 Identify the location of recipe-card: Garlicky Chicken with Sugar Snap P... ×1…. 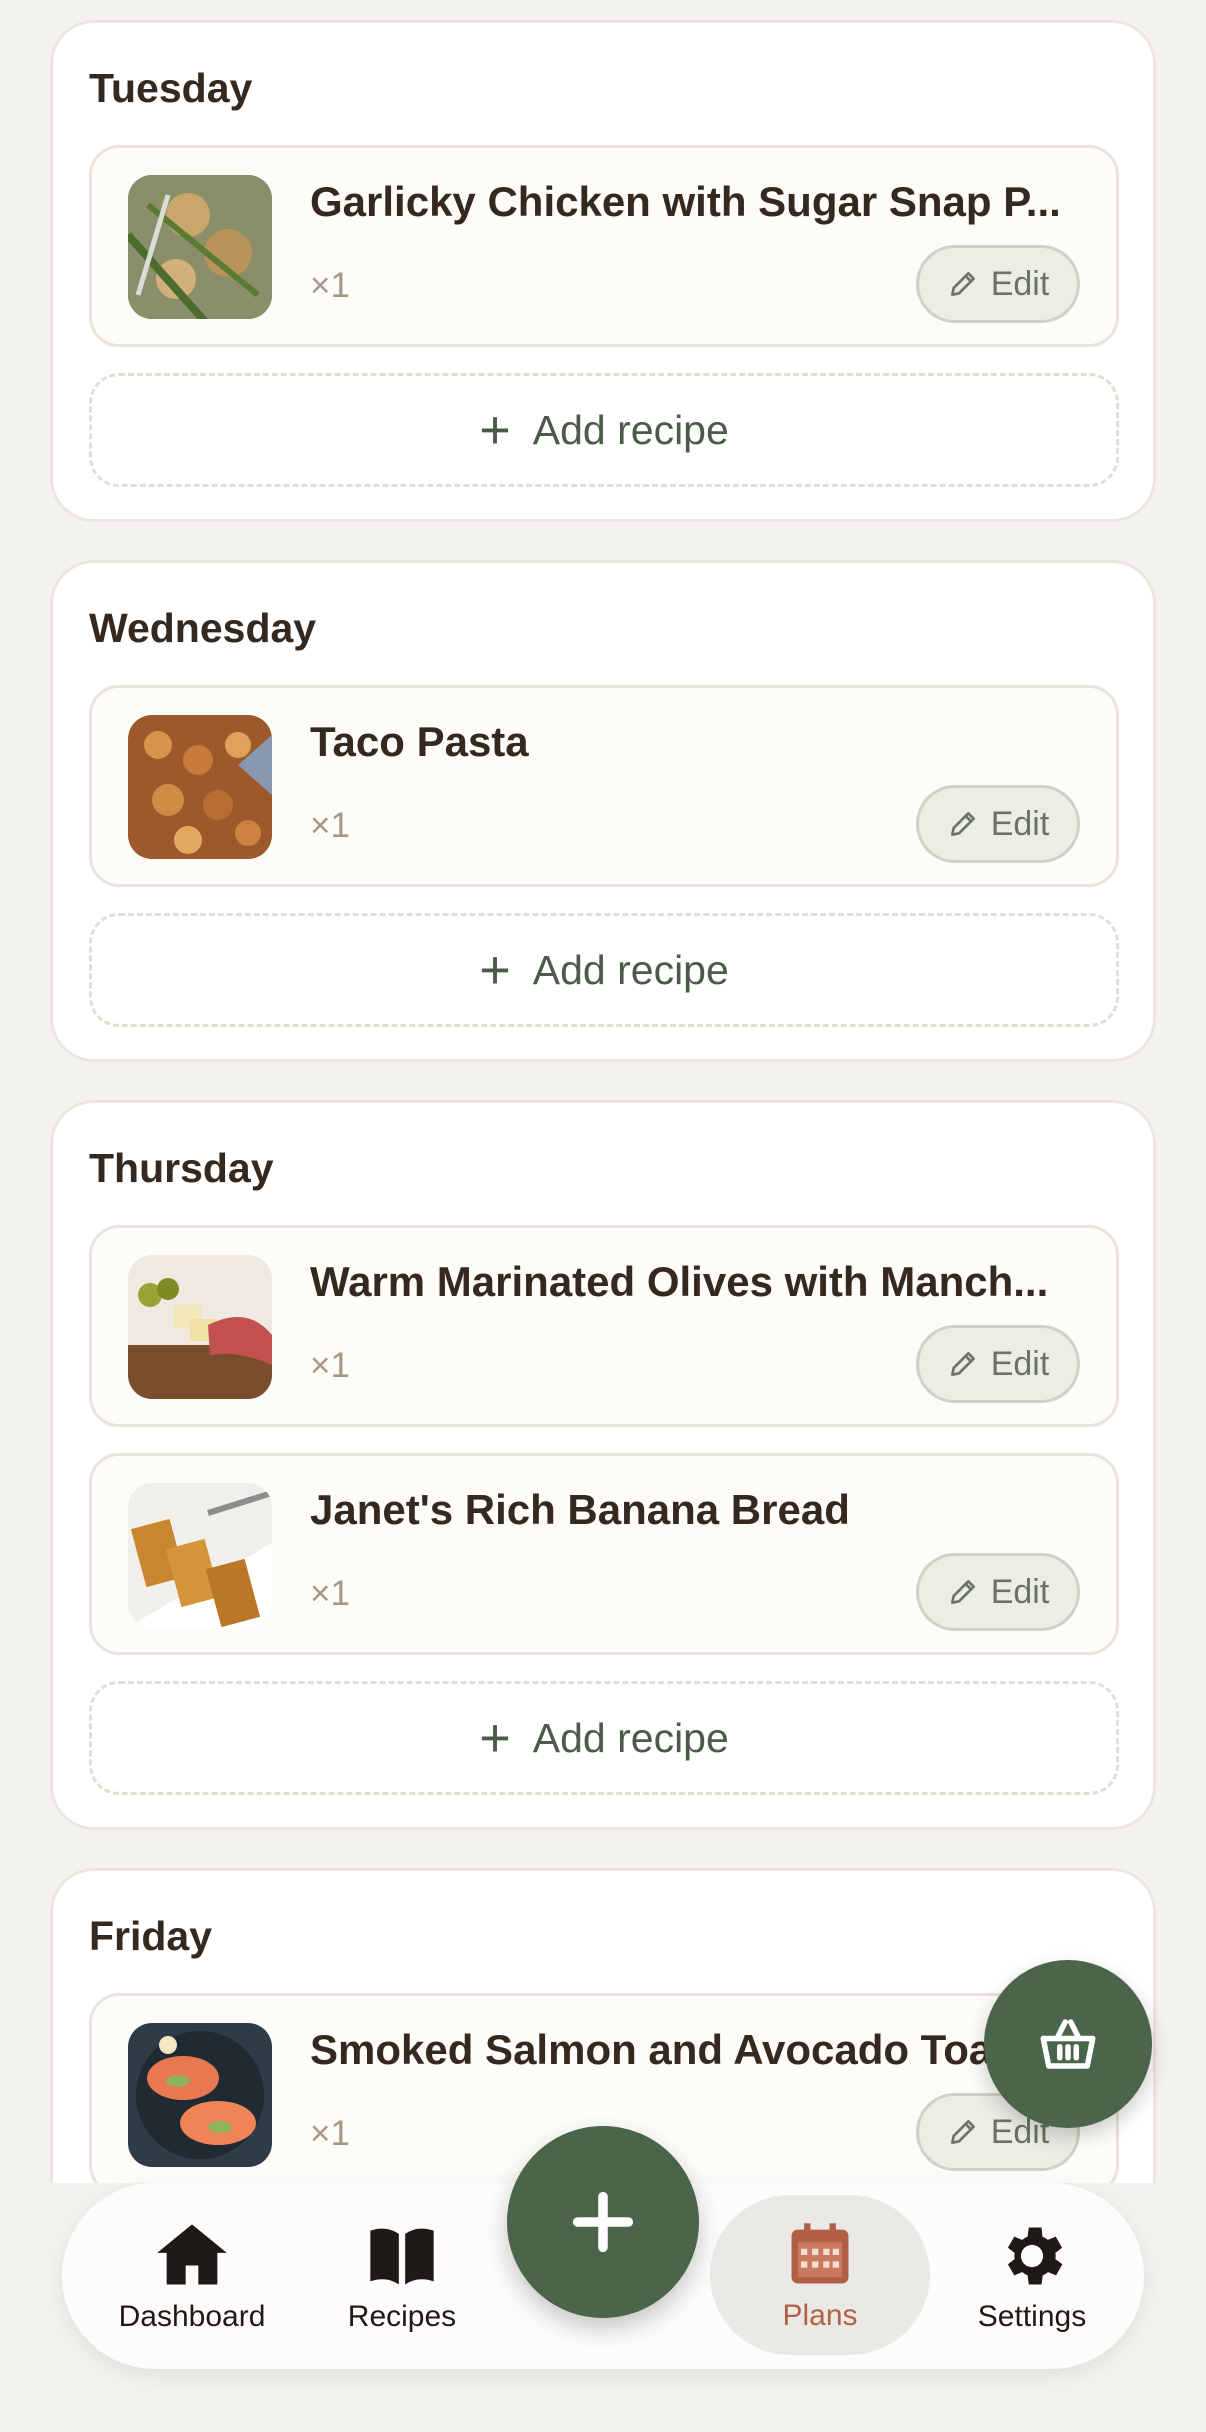
(604, 246).